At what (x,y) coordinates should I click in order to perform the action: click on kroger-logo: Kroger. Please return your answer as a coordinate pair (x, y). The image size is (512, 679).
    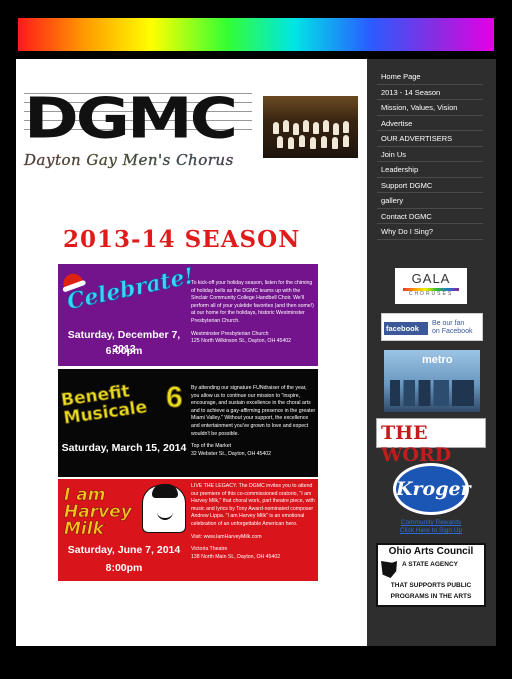
    Looking at the image, I should click on (432, 489).